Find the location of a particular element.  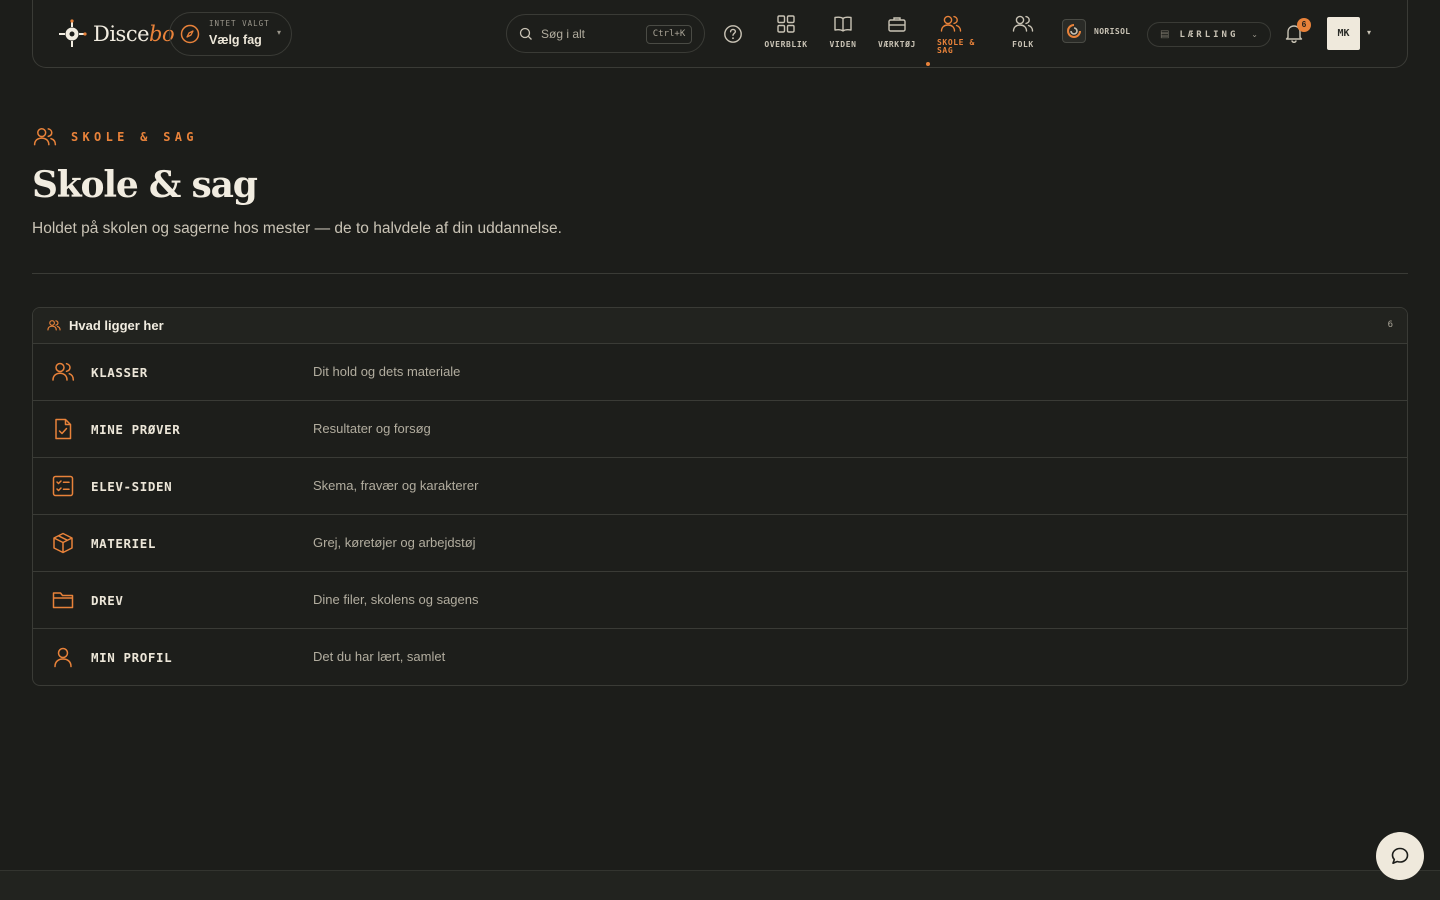

search-placeholder: Søg i alt is located at coordinates (563, 33).